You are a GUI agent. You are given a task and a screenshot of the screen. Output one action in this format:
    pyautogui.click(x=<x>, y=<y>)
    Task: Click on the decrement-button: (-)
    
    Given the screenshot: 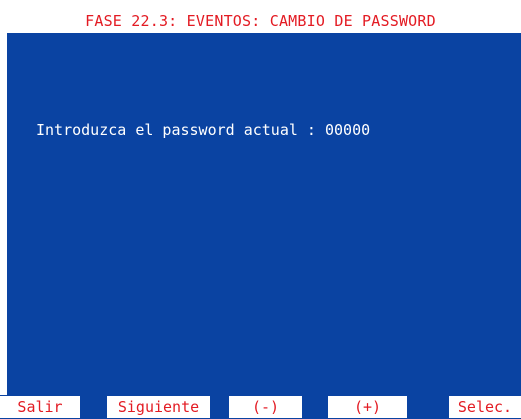 What is the action you would take?
    pyautogui.click(x=265, y=407)
    